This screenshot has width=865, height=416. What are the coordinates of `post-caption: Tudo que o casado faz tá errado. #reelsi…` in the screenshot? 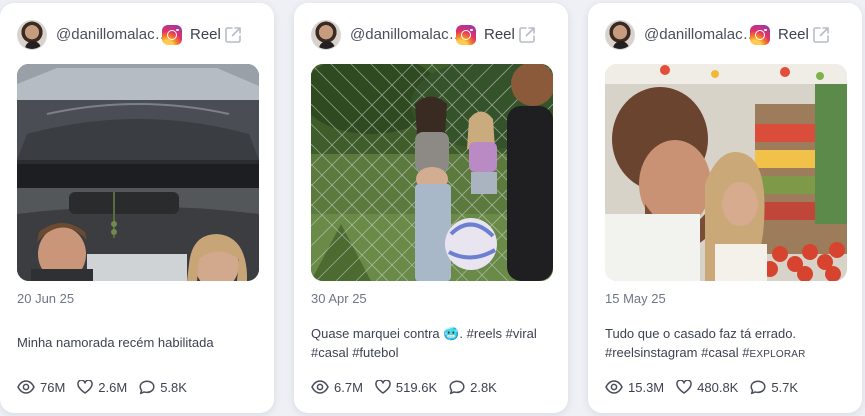 It's located at (725, 344).